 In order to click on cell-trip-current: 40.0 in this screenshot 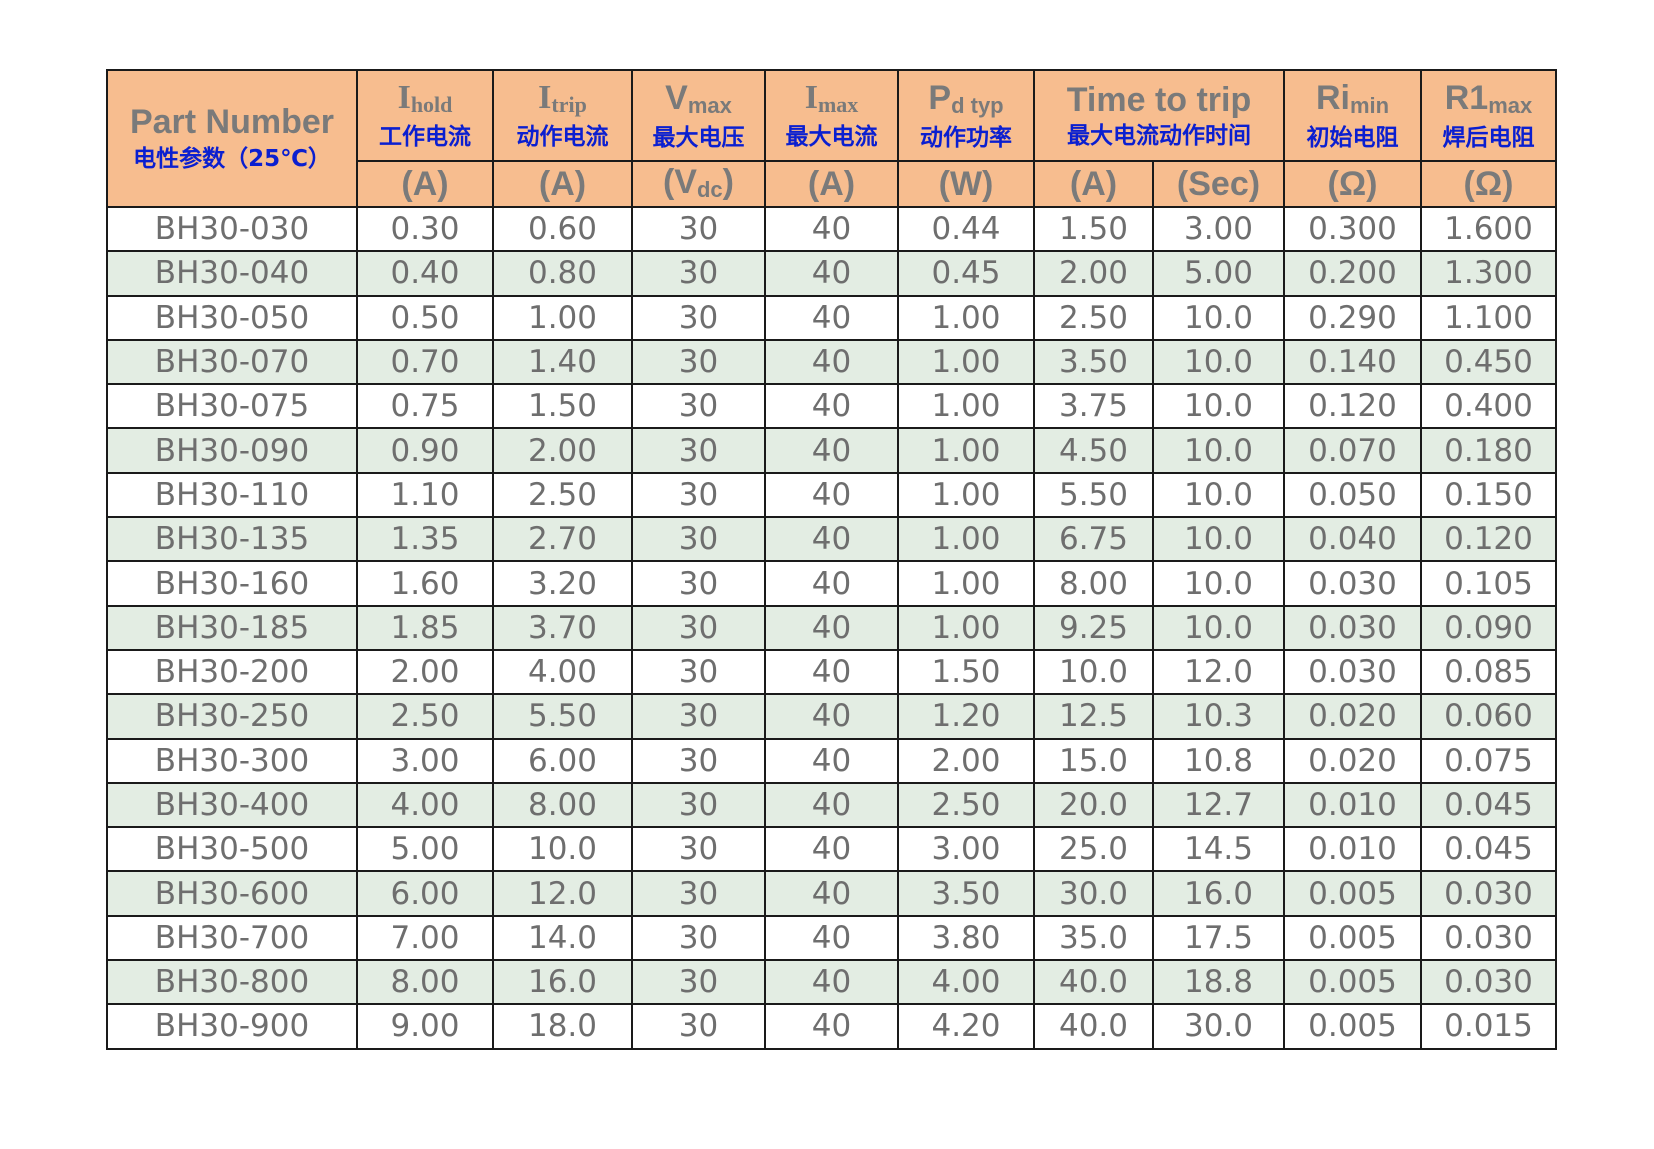, I will do `click(1093, 982)`.